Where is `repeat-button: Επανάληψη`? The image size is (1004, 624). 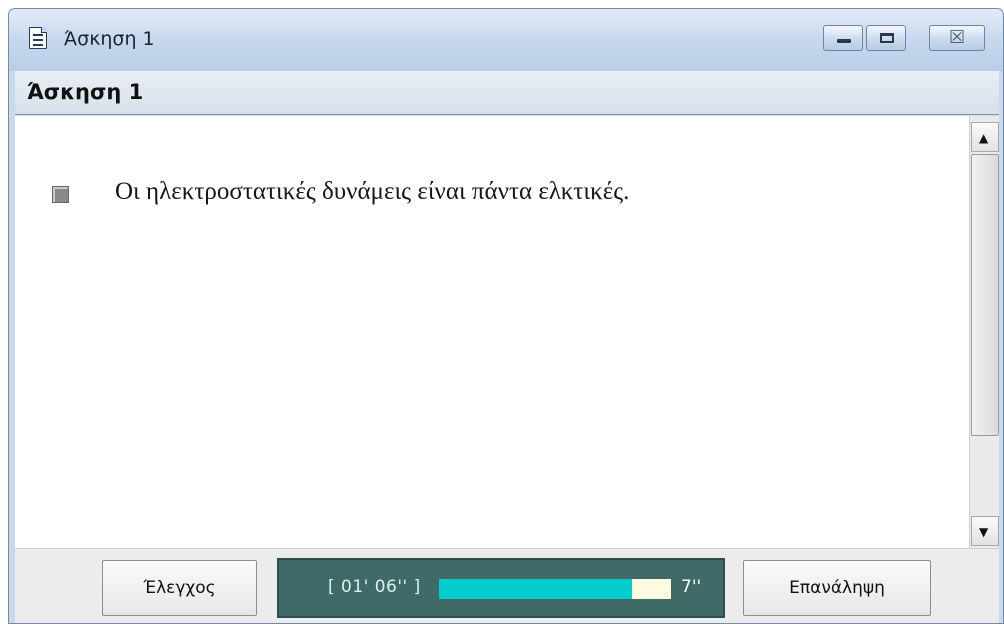
repeat-button: Επανάληψη is located at coordinates (837, 588).